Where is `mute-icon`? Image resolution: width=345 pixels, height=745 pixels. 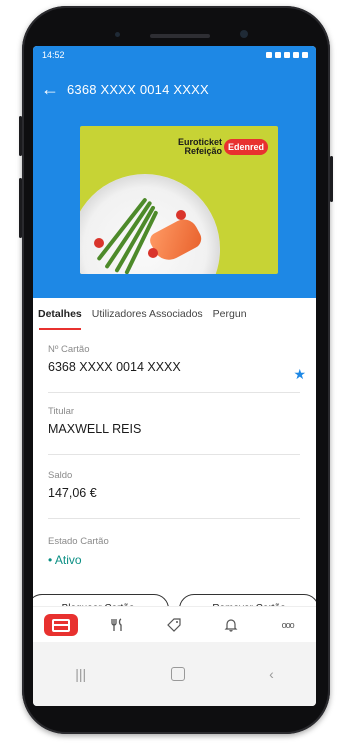
mute-icon is located at coordinates (278, 55).